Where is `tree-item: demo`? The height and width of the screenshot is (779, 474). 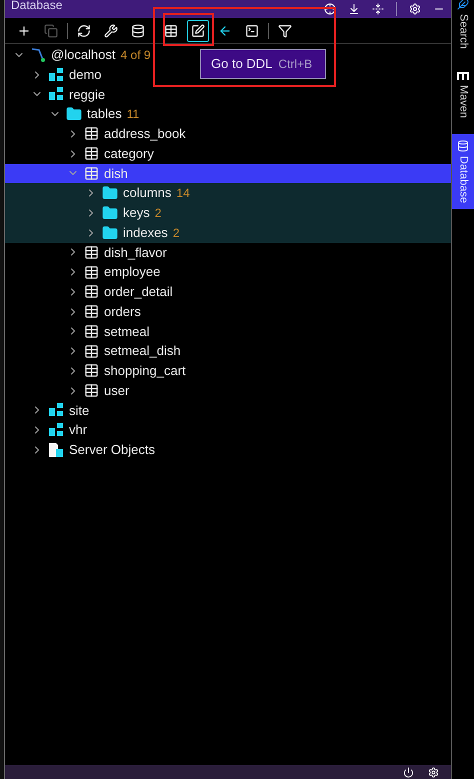 tree-item: demo is located at coordinates (53, 74).